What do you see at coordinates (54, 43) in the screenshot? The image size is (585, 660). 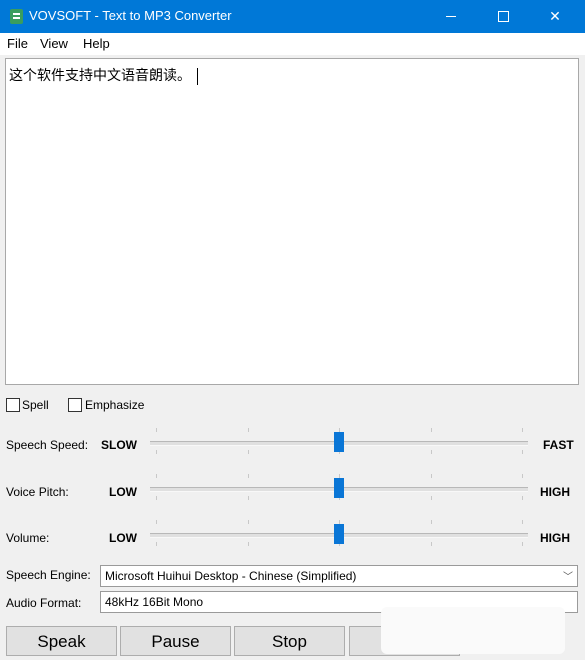 I see `menu-view: View` at bounding box center [54, 43].